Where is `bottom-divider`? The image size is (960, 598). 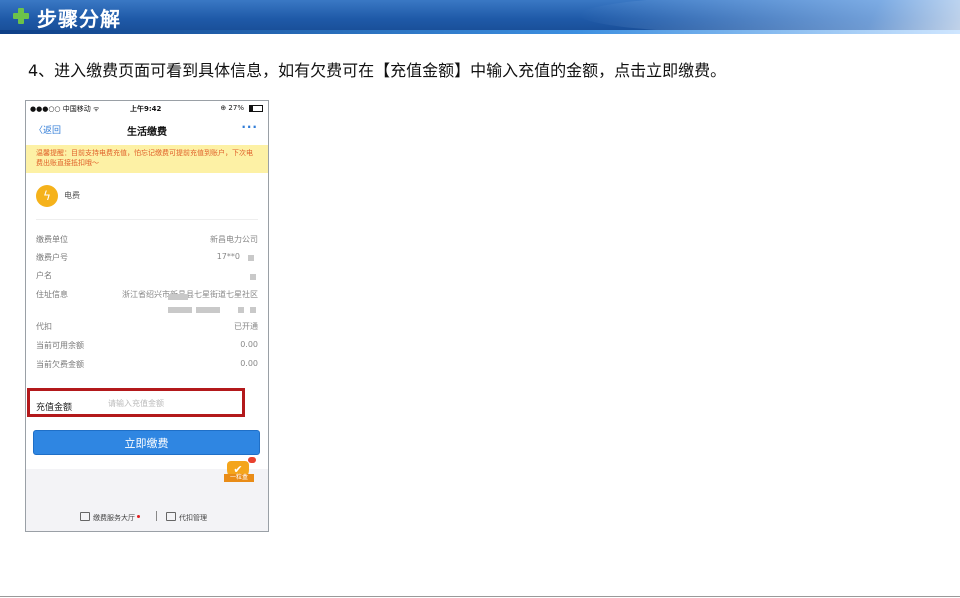 bottom-divider is located at coordinates (480, 596).